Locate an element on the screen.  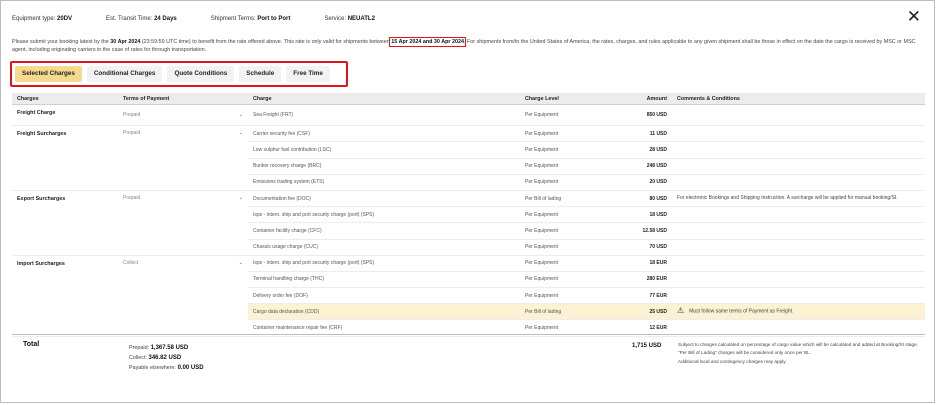
col-comments: Comments & Conditions is located at coordinates (798, 99).